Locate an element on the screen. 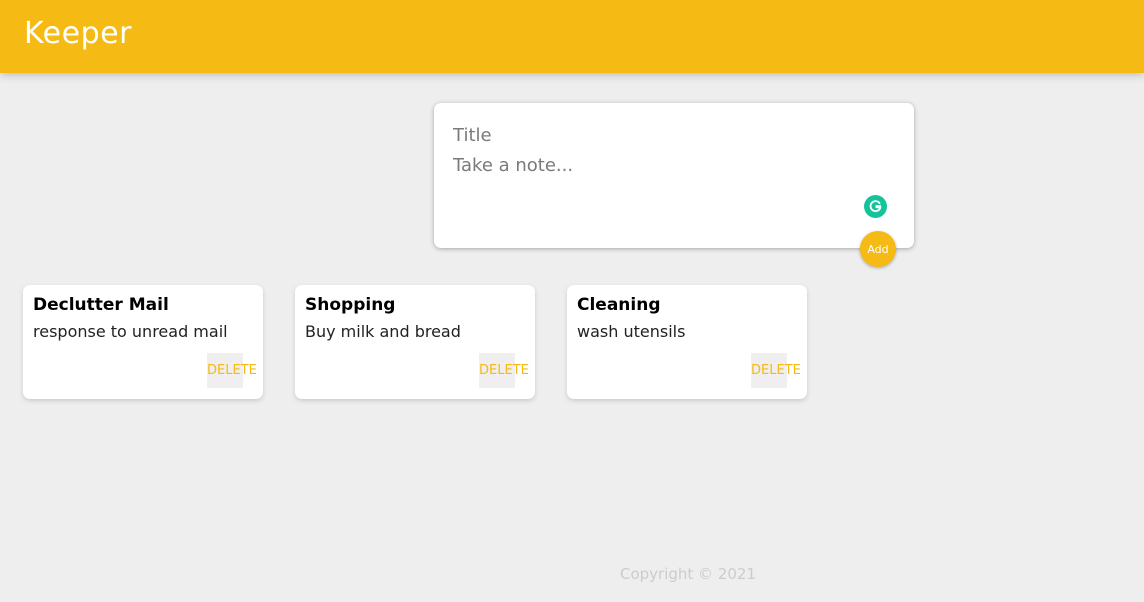 This screenshot has height=602, width=1144. note-card: Shopping Buy milk and bread DELETE is located at coordinates (415, 342).